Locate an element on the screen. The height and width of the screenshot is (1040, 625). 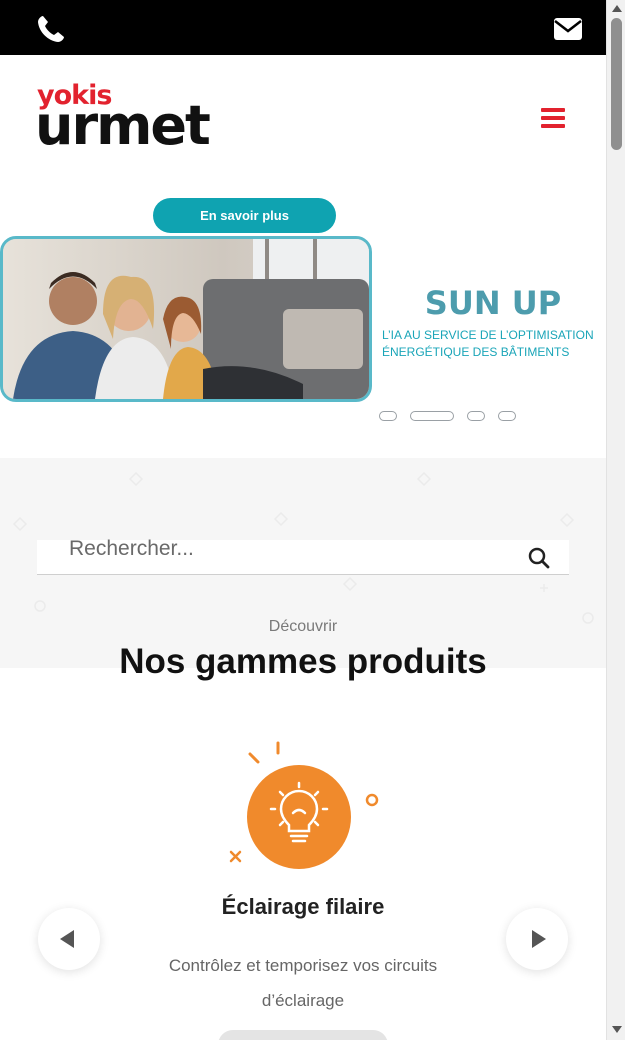
scroll-up-arrow-icon is located at coordinates (617, 8).